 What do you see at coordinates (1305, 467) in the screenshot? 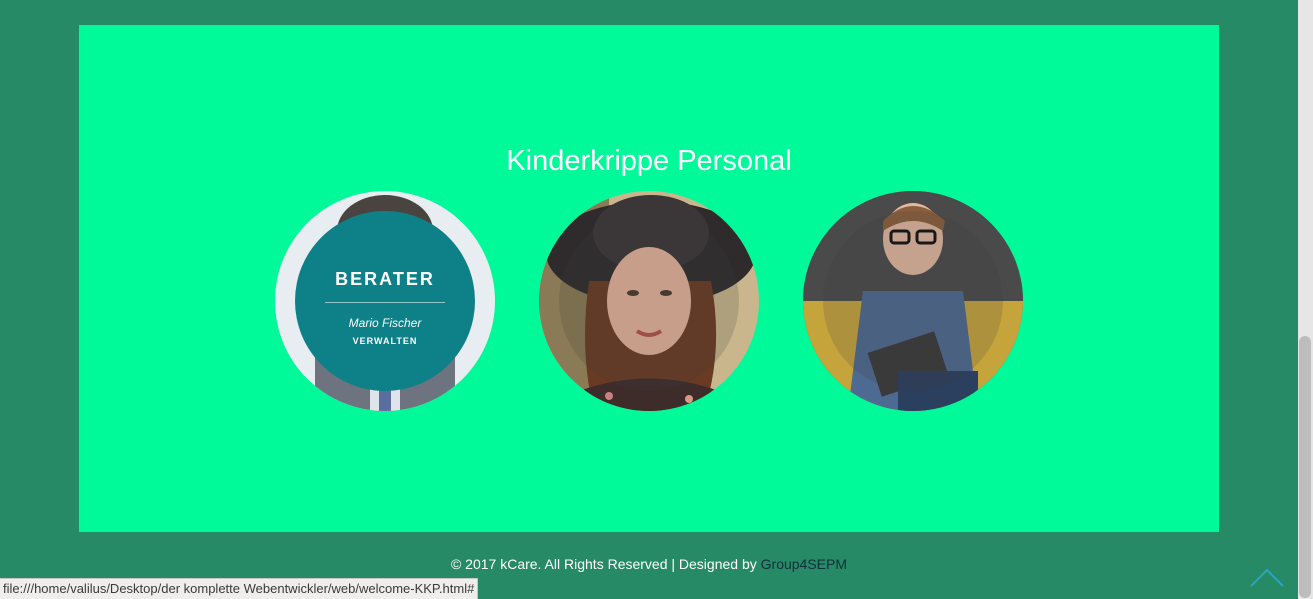
I see `scrollbar-thumb` at bounding box center [1305, 467].